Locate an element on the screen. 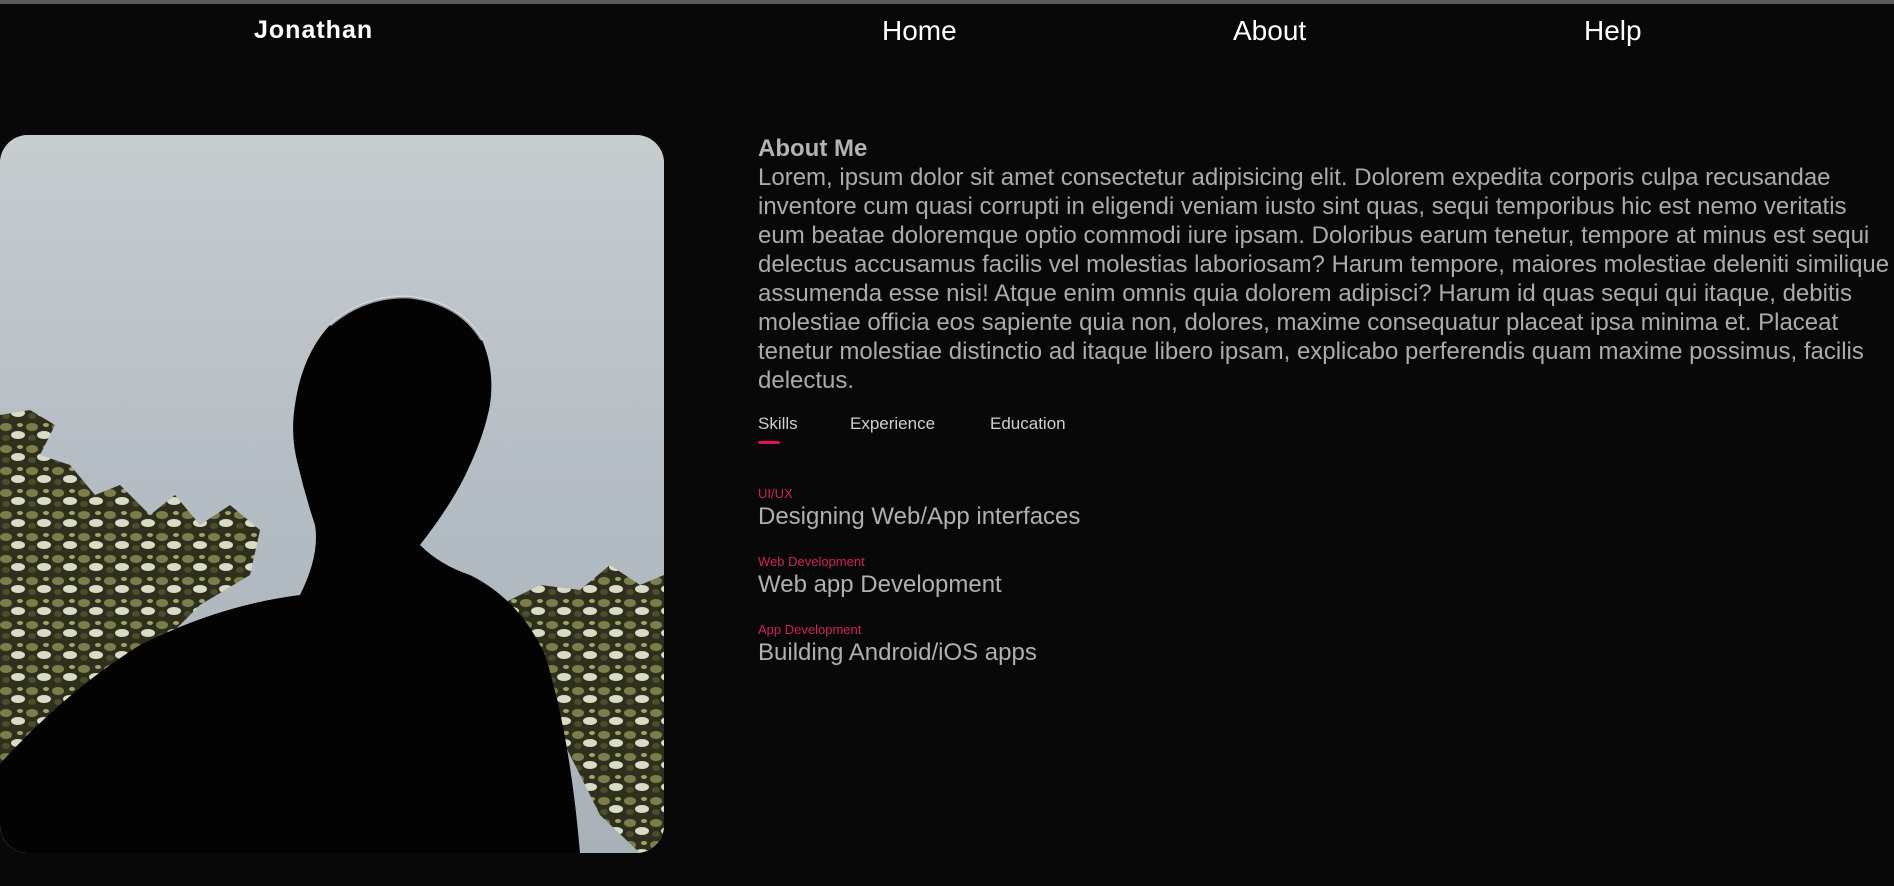  brand-logo: Jonathan is located at coordinates (313, 30).